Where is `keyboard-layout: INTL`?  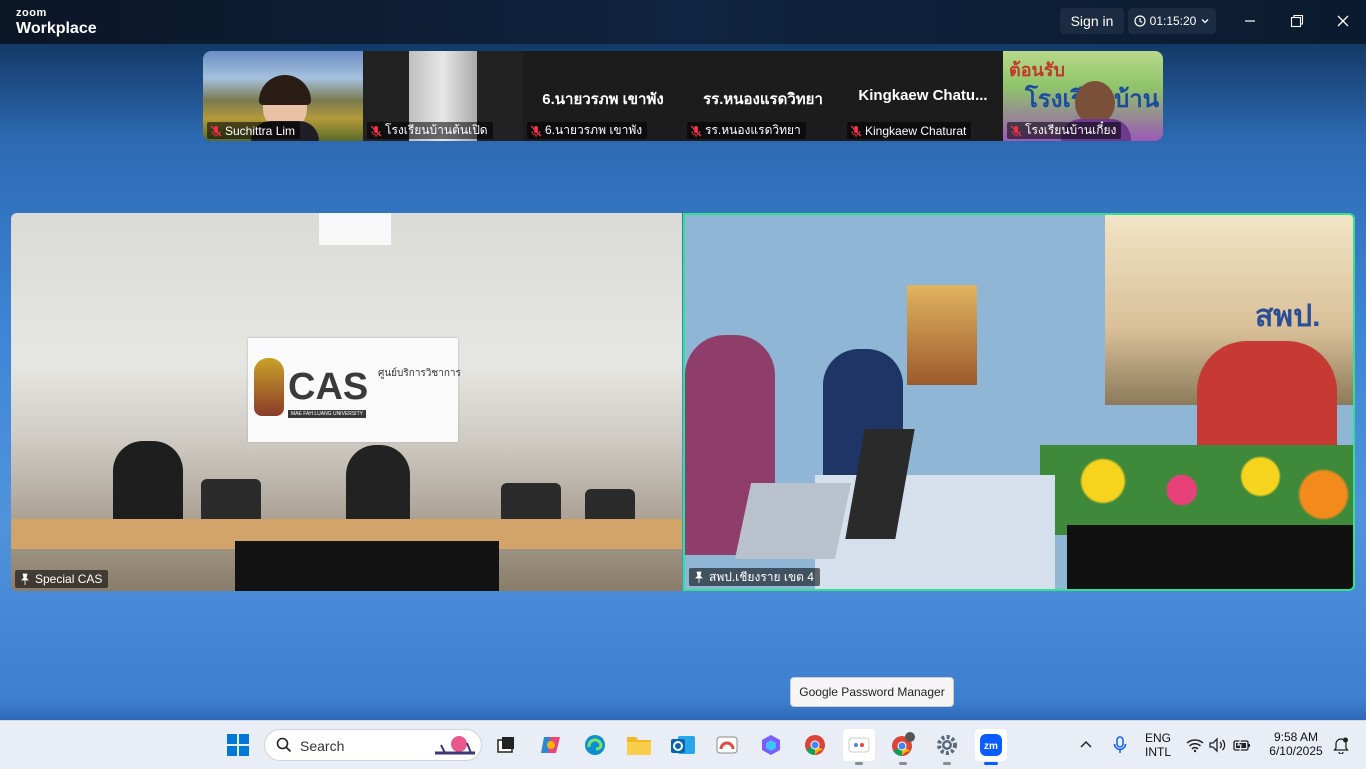
keyboard-layout: INTL is located at coordinates (1157, 752).